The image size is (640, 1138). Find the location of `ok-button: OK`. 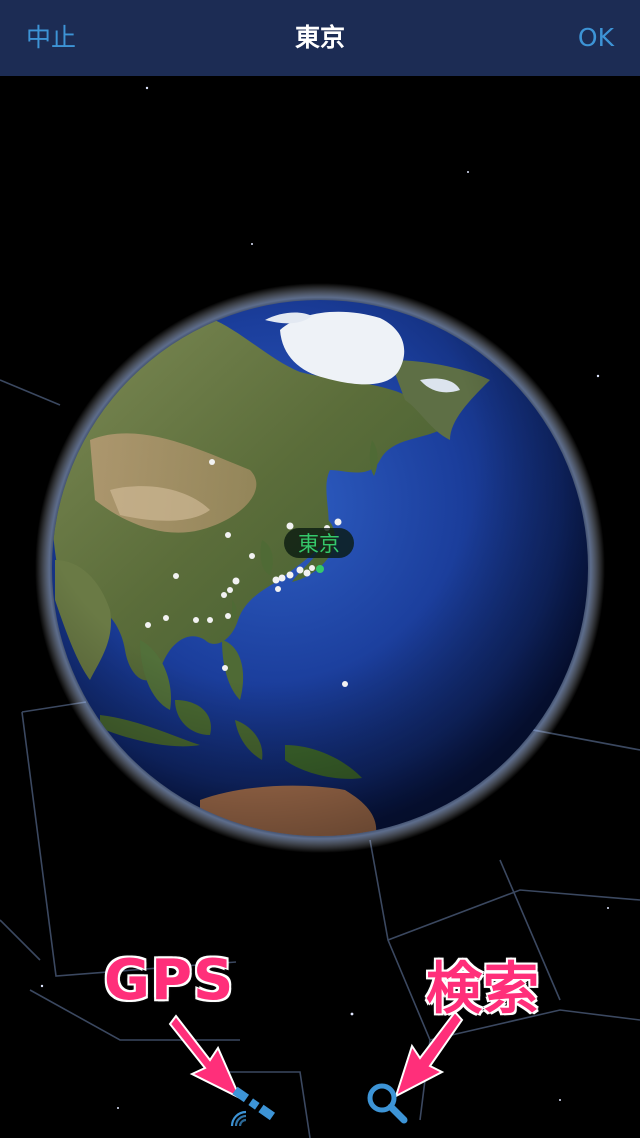

ok-button: OK is located at coordinates (596, 38).